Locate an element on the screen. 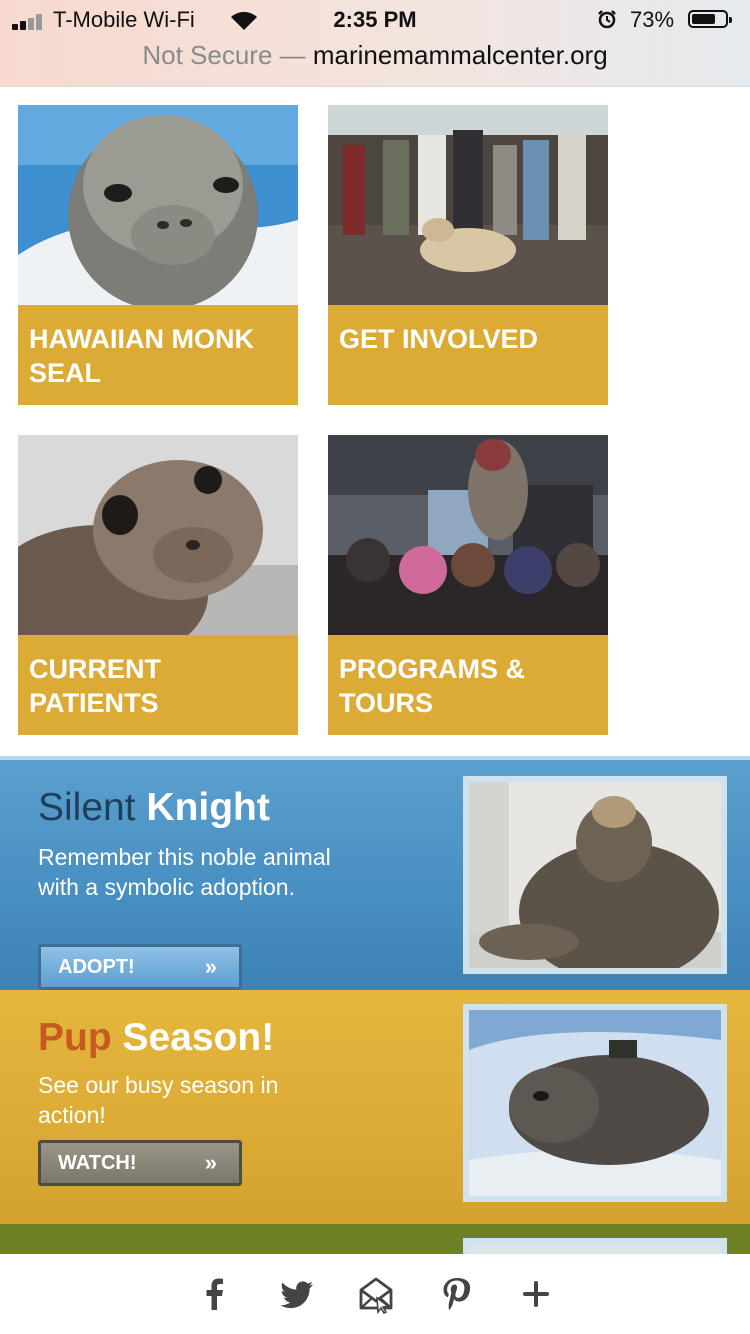  adopt-button-label: ADOPT! is located at coordinates (96, 967).